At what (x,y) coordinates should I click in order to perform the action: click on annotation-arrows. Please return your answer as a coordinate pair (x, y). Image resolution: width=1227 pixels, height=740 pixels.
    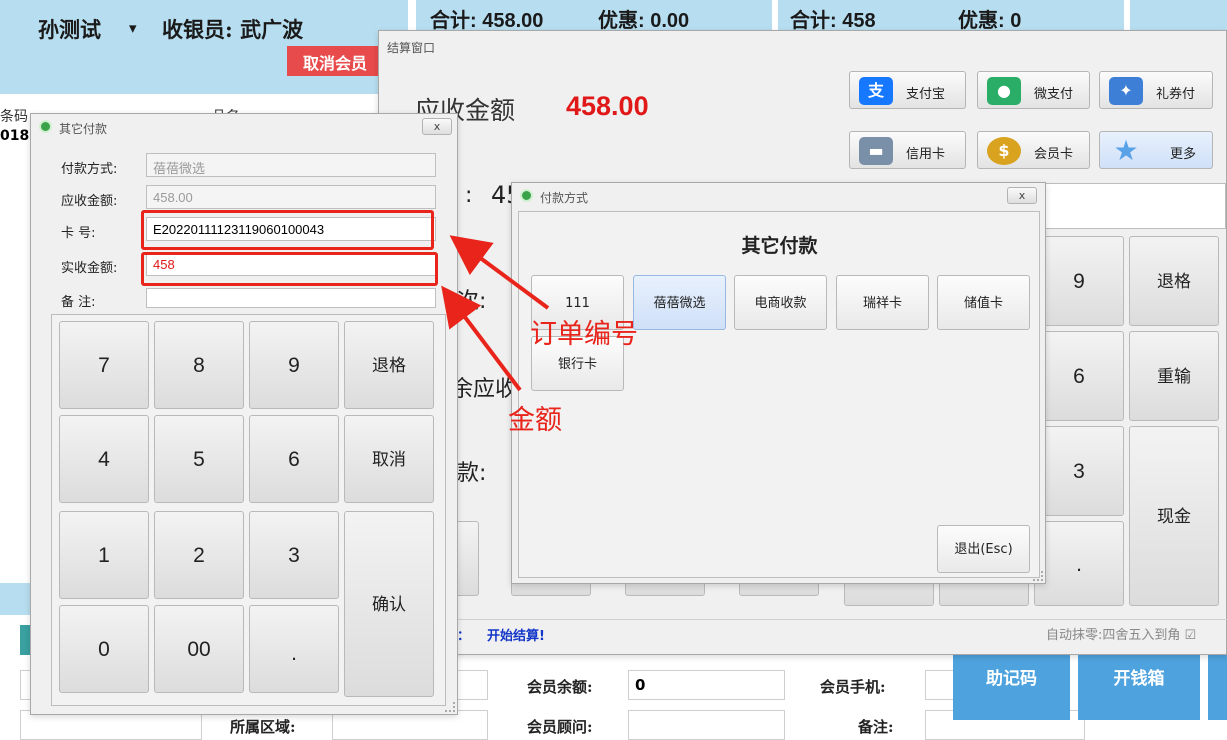
    Looking at the image, I should click on (495, 313).